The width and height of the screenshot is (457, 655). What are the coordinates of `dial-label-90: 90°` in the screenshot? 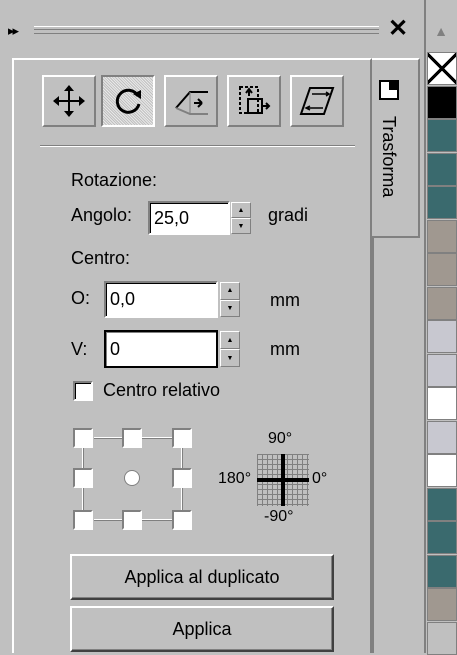 It's located at (280, 438).